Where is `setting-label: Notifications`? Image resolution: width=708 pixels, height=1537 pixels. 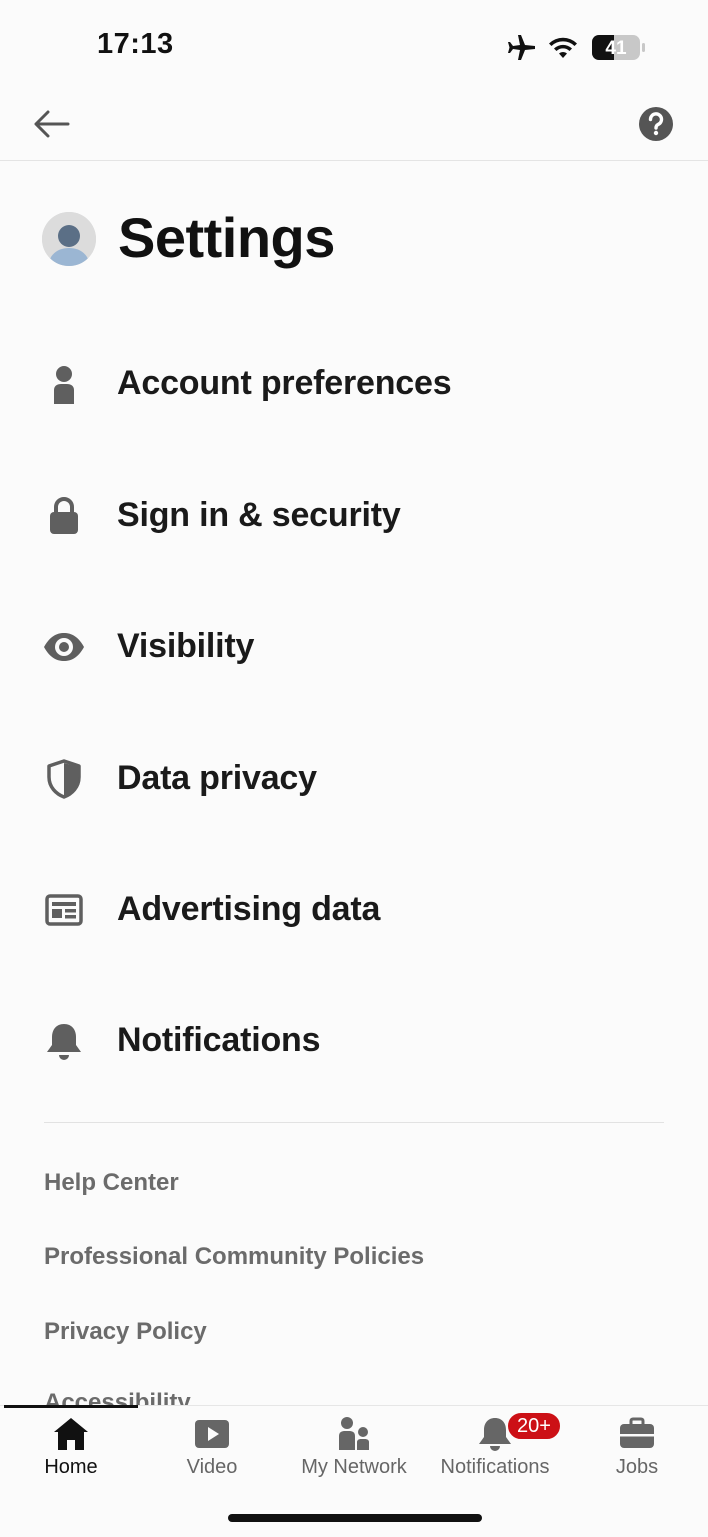
setting-label: Notifications is located at coordinates (219, 1040).